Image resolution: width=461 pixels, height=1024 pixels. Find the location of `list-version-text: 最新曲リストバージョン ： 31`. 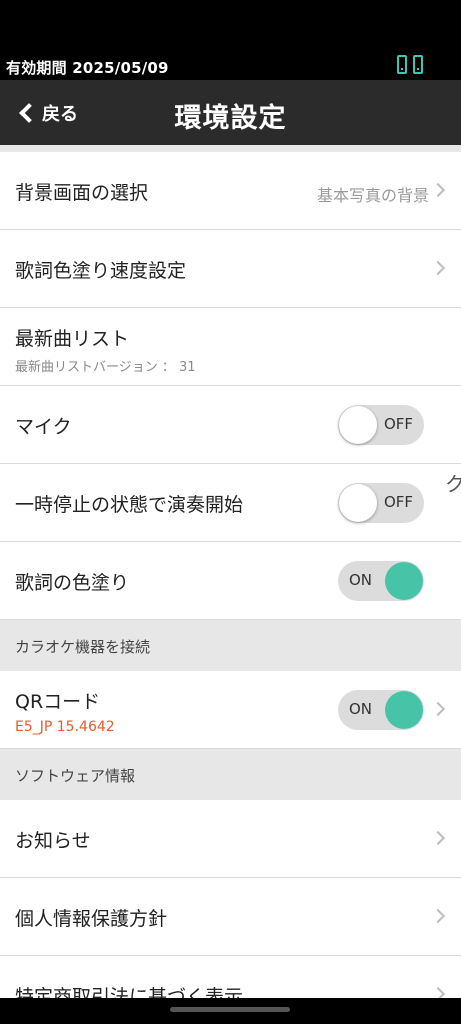

list-version-text: 最新曲リストバージョン ： 31 is located at coordinates (105, 367).